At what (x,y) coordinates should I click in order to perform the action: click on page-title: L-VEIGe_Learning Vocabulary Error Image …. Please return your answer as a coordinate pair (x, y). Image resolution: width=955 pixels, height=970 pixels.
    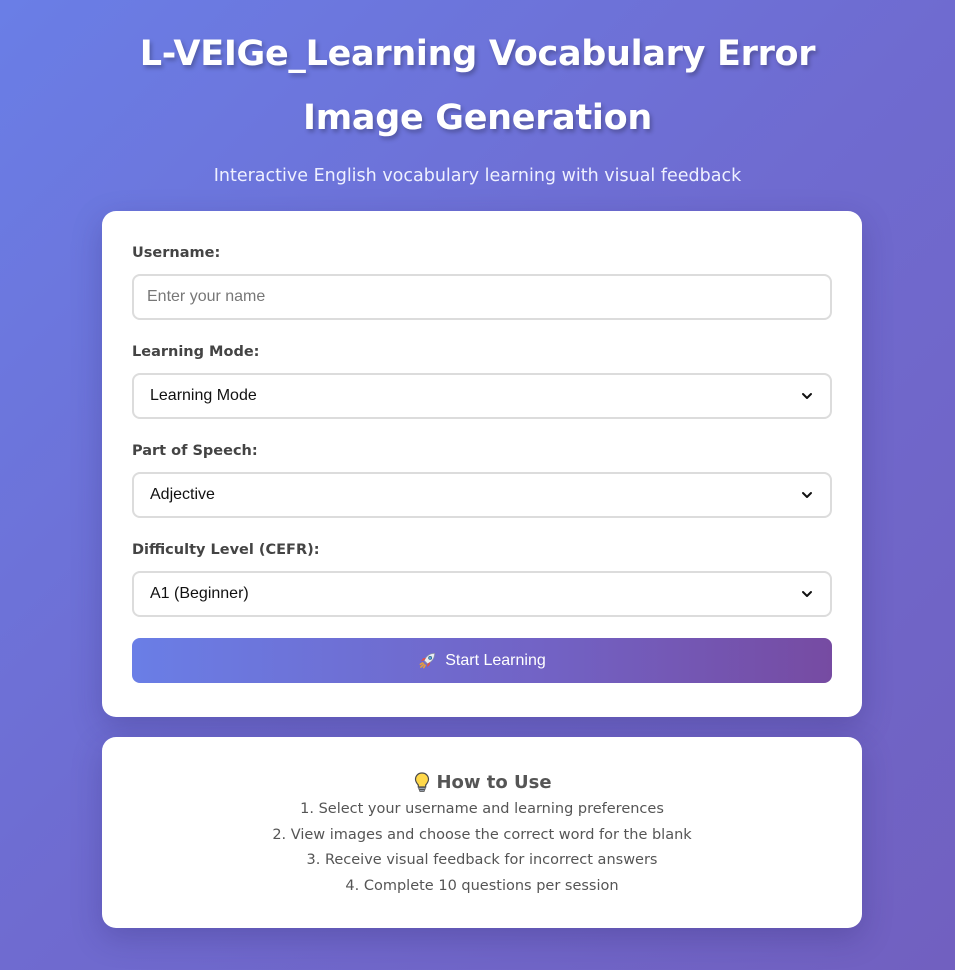
    Looking at the image, I should click on (477, 86).